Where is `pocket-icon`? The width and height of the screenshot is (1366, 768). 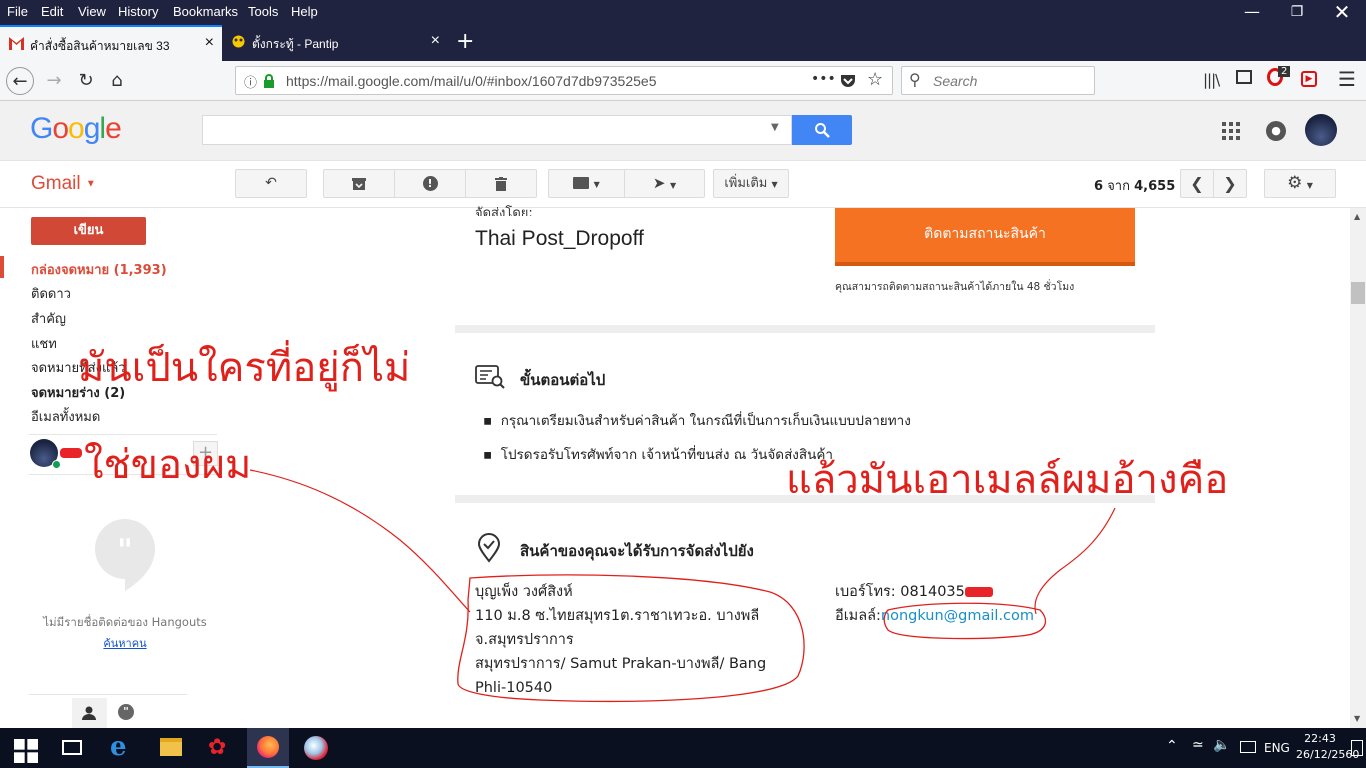
pocket-icon is located at coordinates (848, 81).